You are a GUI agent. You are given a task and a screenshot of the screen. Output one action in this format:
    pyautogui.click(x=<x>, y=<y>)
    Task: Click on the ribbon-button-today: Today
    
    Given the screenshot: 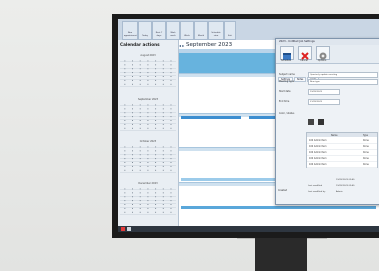 What is the action you would take?
    pyautogui.click(x=145, y=30)
    